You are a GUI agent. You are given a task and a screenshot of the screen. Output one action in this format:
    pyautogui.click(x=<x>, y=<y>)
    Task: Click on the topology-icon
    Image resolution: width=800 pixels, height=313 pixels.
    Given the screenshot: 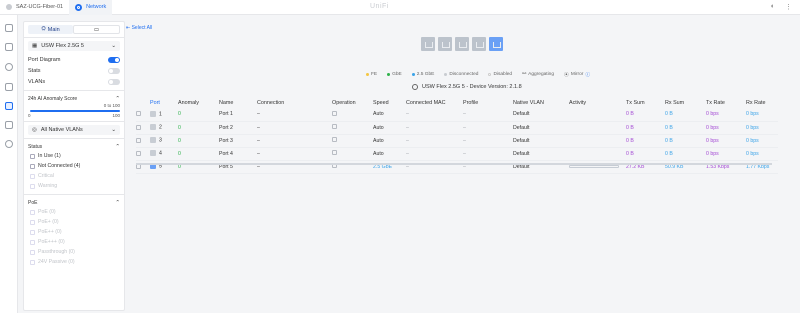 What is the action you would take?
    pyautogui.click(x=9, y=47)
    